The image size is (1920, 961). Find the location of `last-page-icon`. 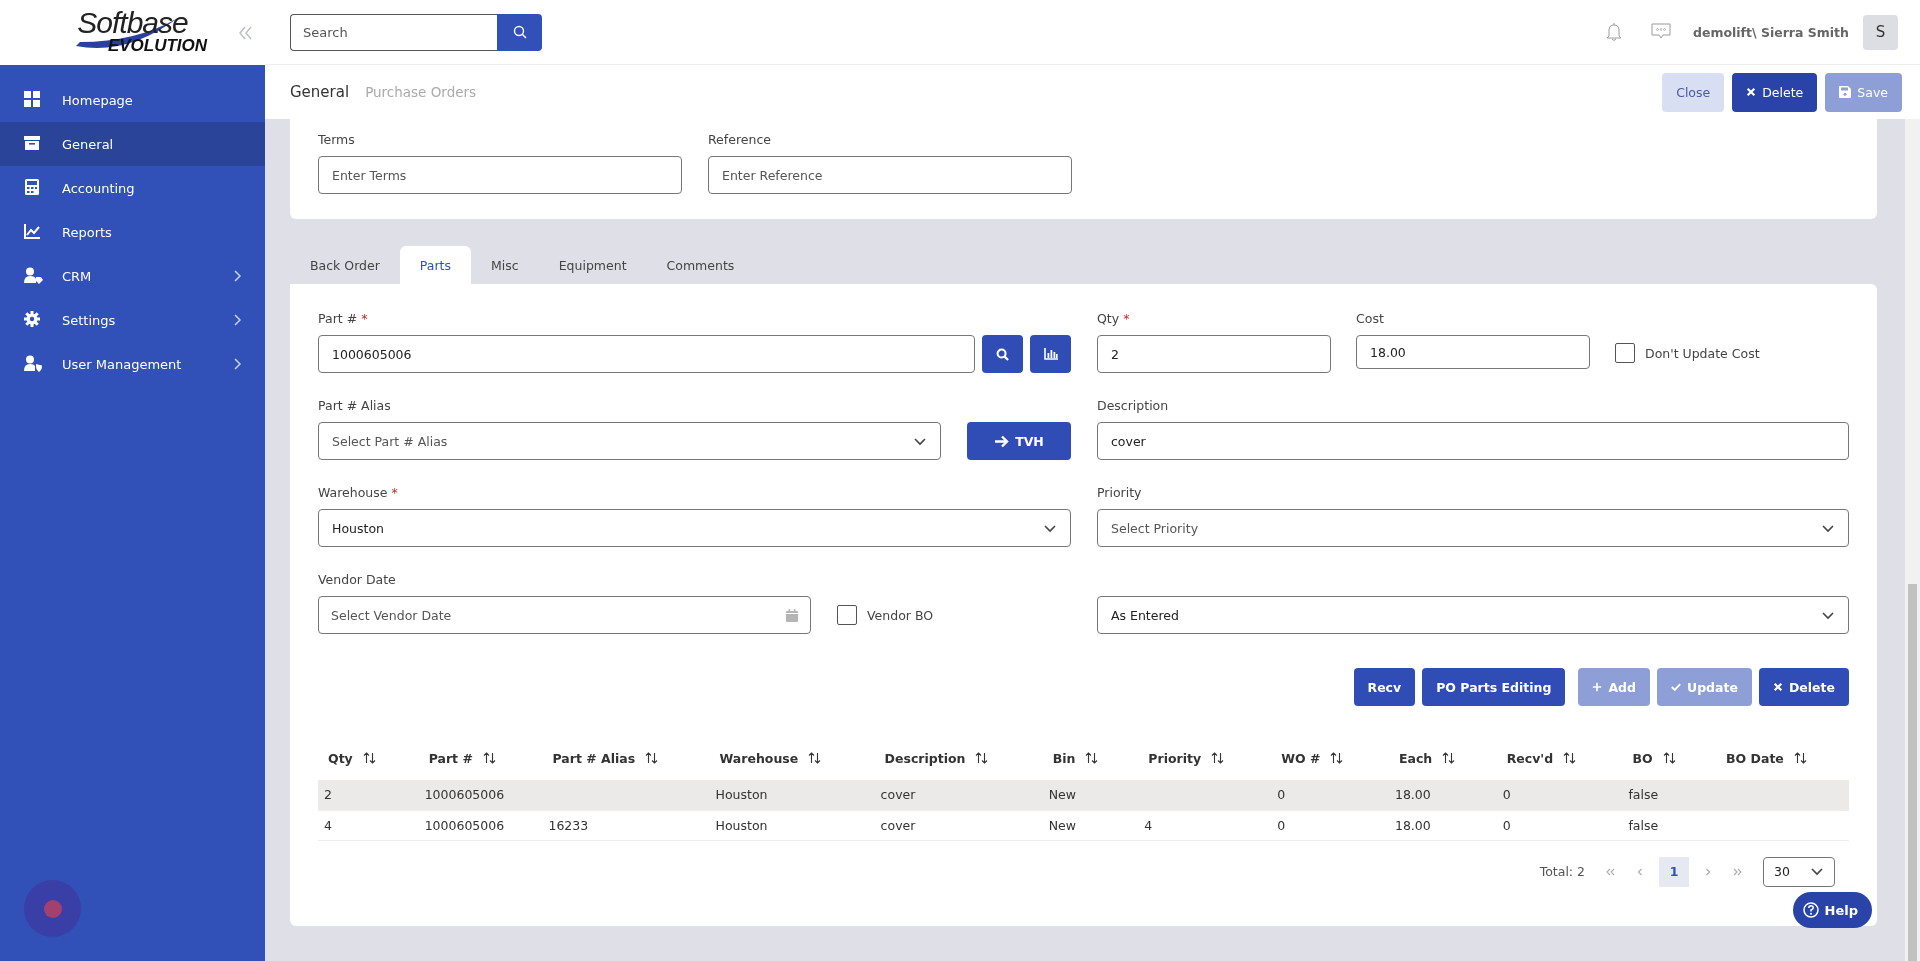

last-page-icon is located at coordinates (1738, 871).